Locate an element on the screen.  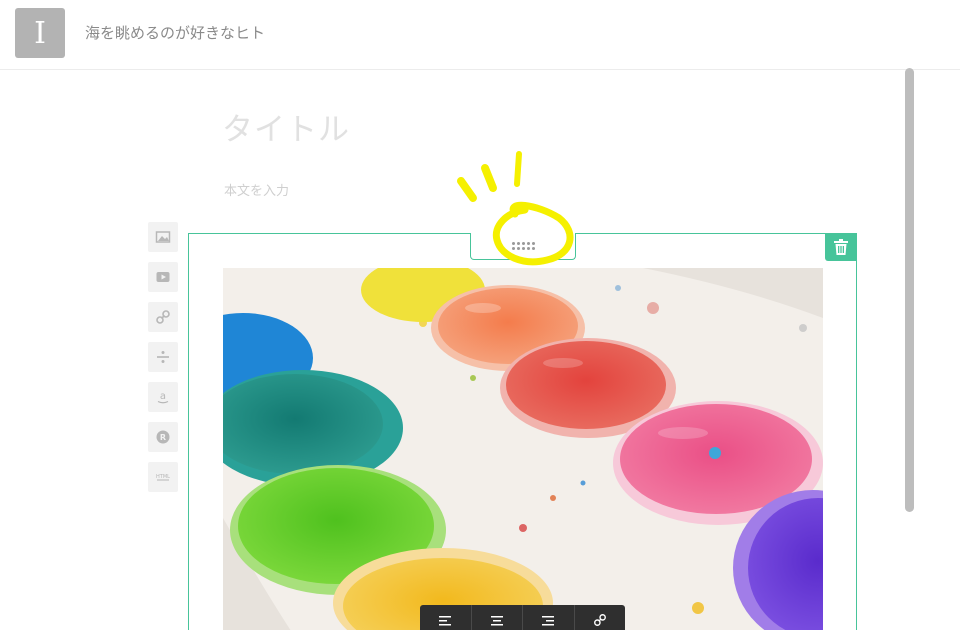
align-left-icon is located at coordinates (445, 621).